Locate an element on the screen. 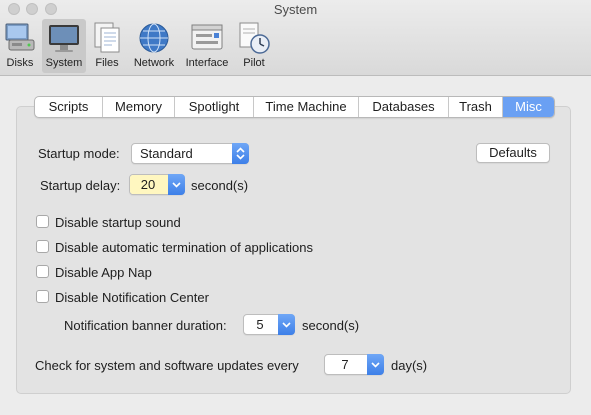  disable-app-nap-checkbox is located at coordinates (42, 271).